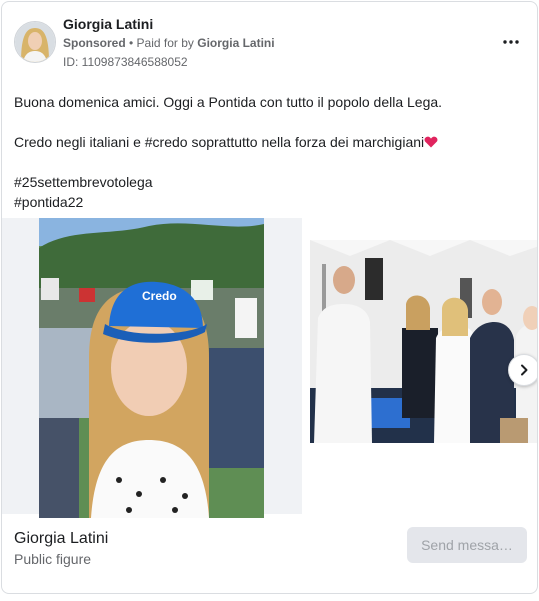 The width and height of the screenshot is (539, 601). I want to click on sponsored-label: Sponsored, so click(94, 43).